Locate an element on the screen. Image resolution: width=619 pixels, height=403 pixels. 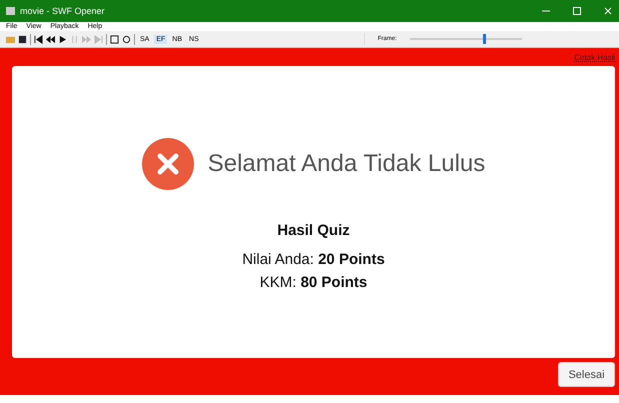
rewind-icon is located at coordinates (50, 39).